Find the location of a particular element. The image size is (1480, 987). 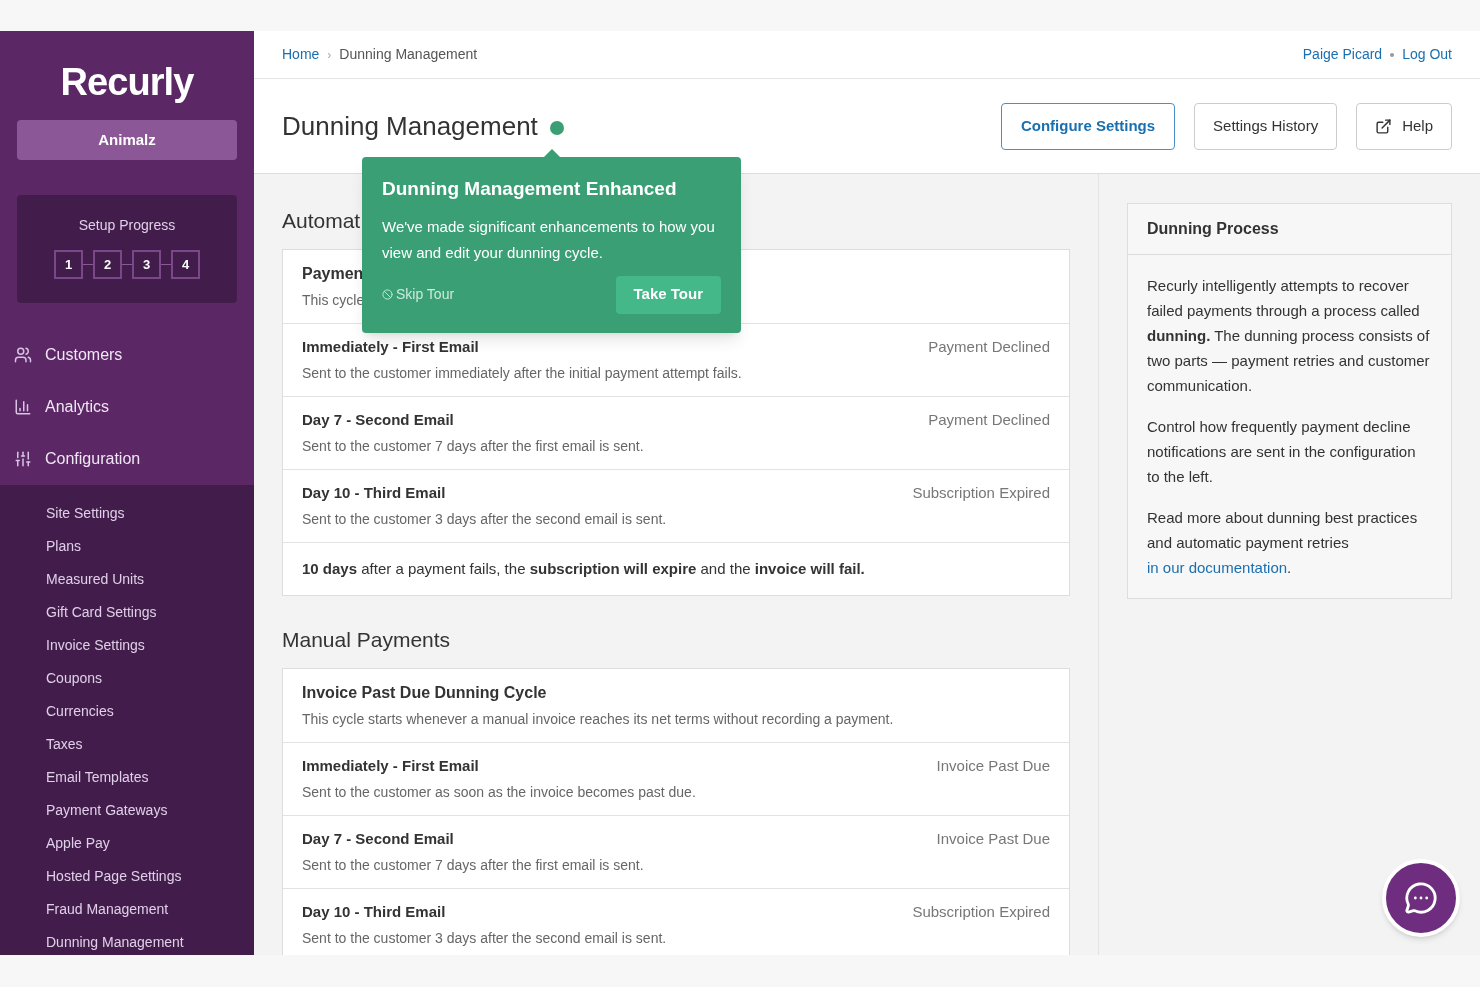

skip-icon is located at coordinates (387, 294).